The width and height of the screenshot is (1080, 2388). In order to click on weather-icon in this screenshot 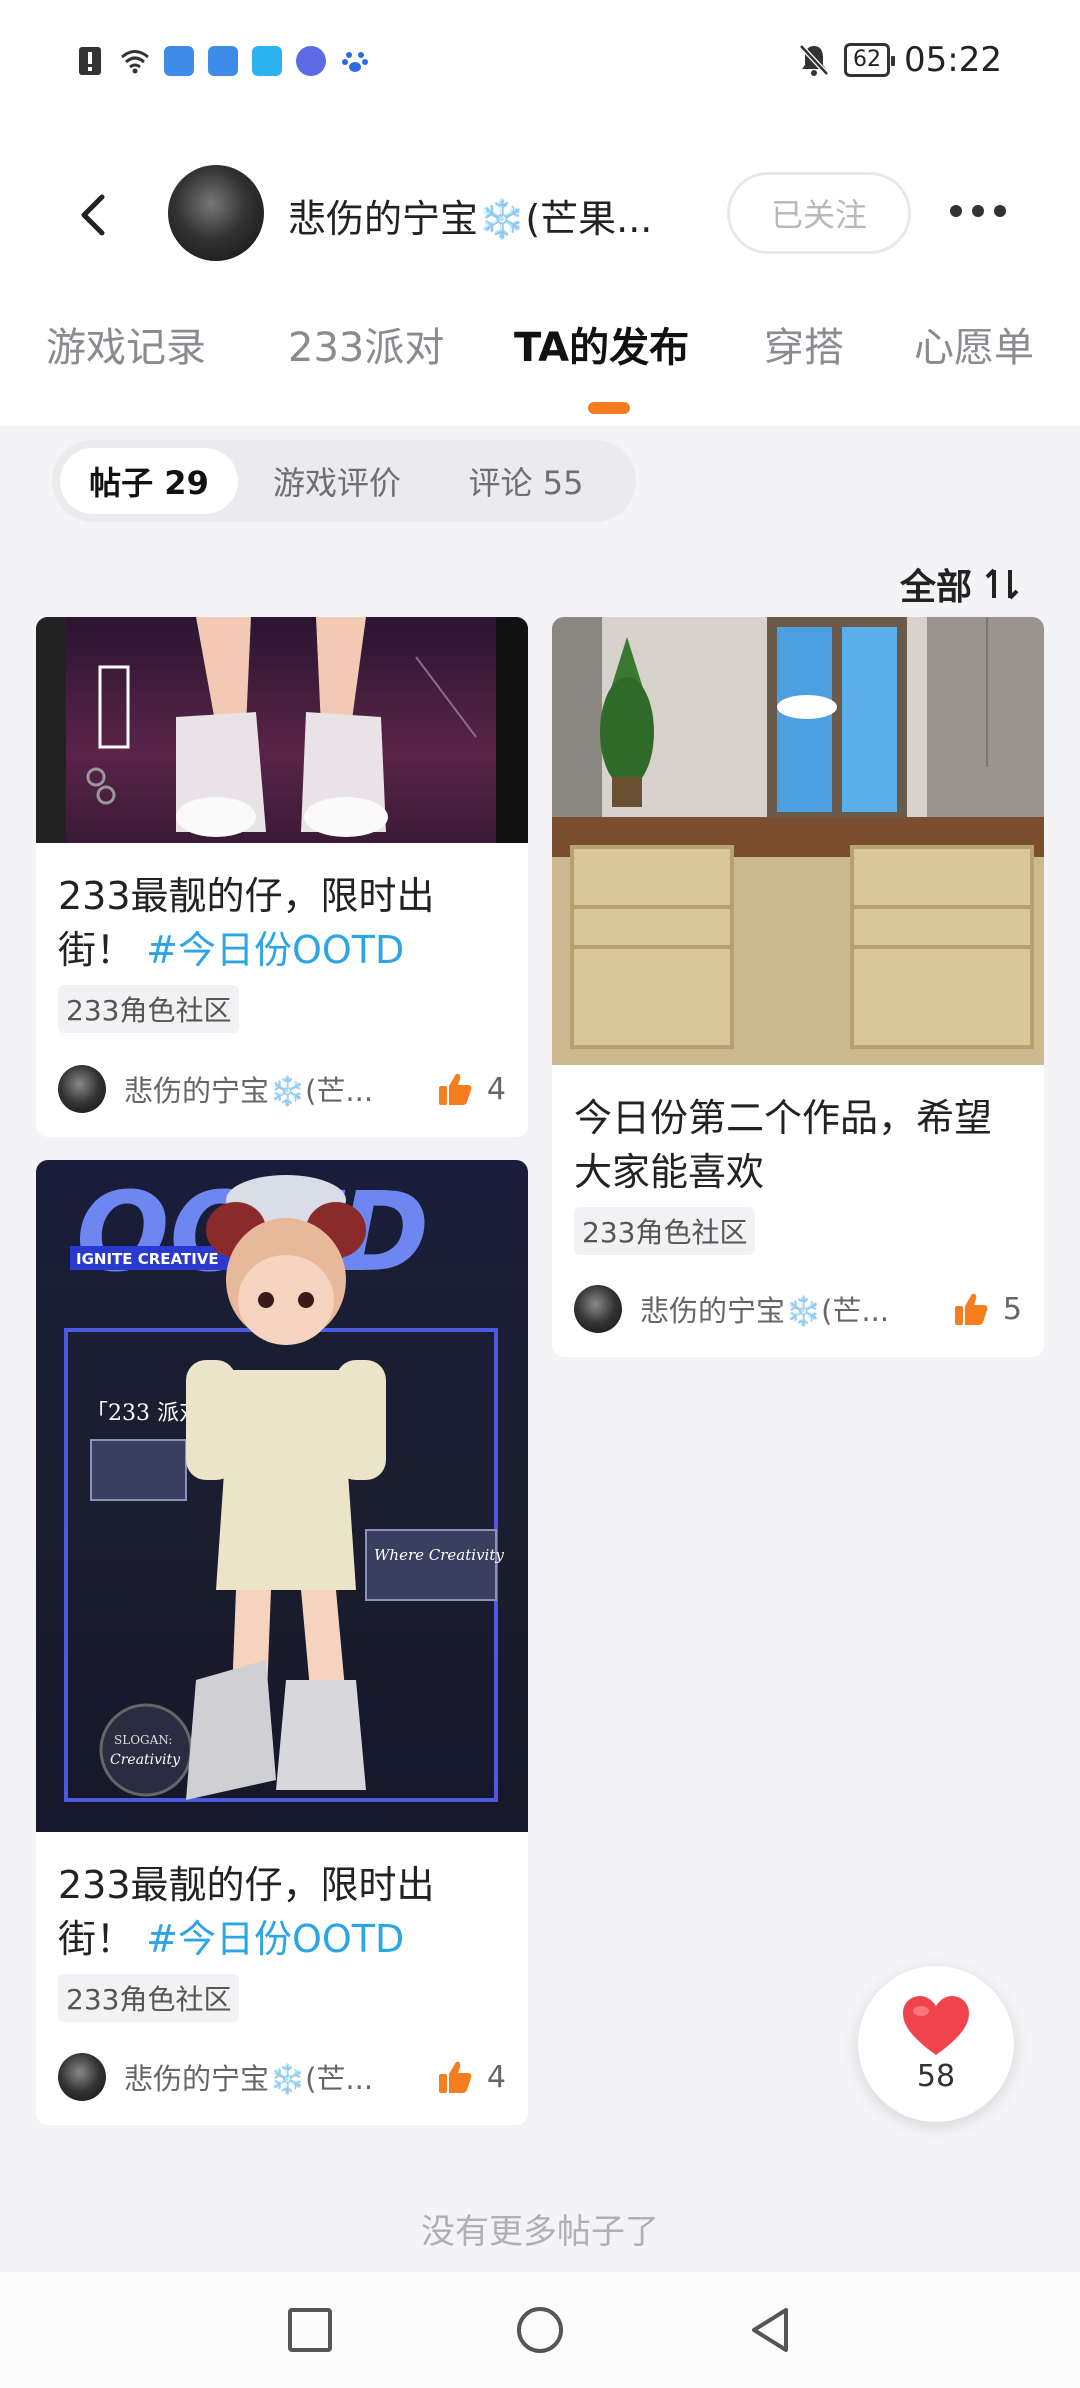, I will do `click(267, 61)`.